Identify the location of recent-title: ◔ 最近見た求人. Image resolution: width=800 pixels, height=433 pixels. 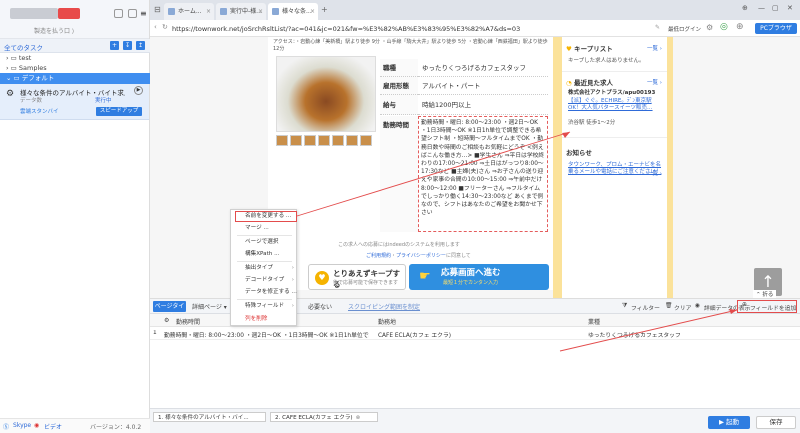
(589, 82).